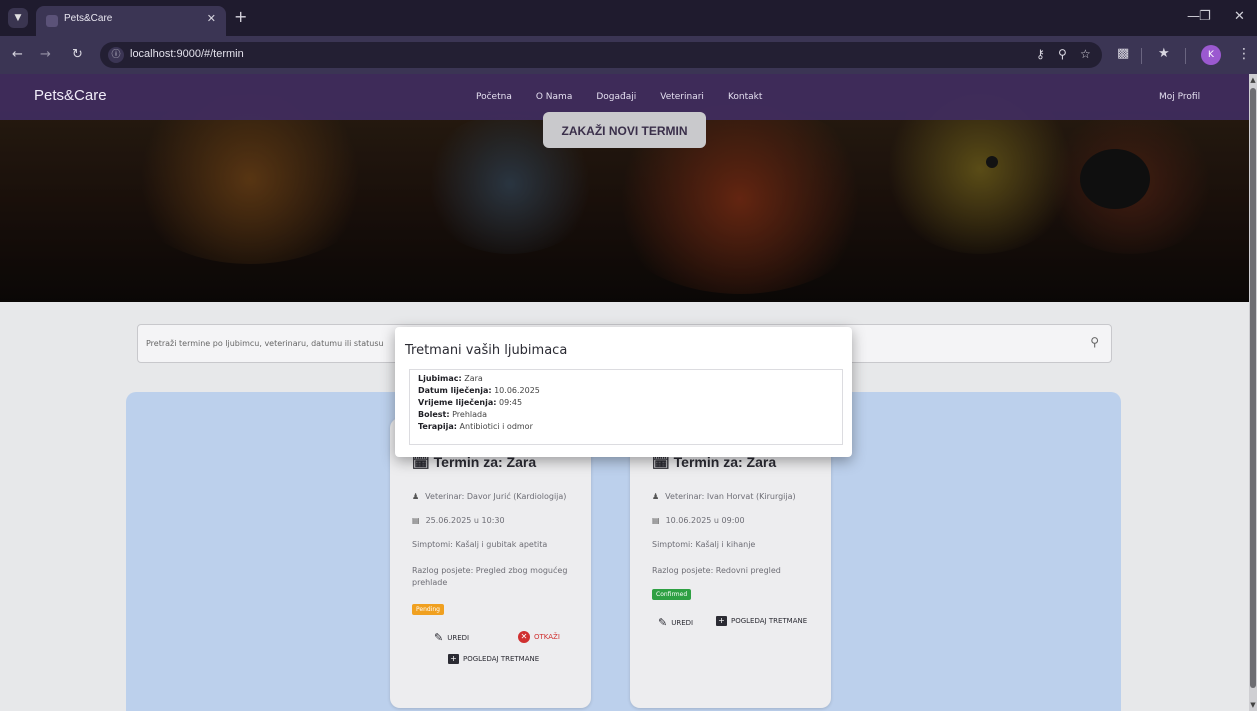  Describe the element at coordinates (455, 390) in the screenshot. I see `treatment-date-label: Datum liječenja:` at that location.